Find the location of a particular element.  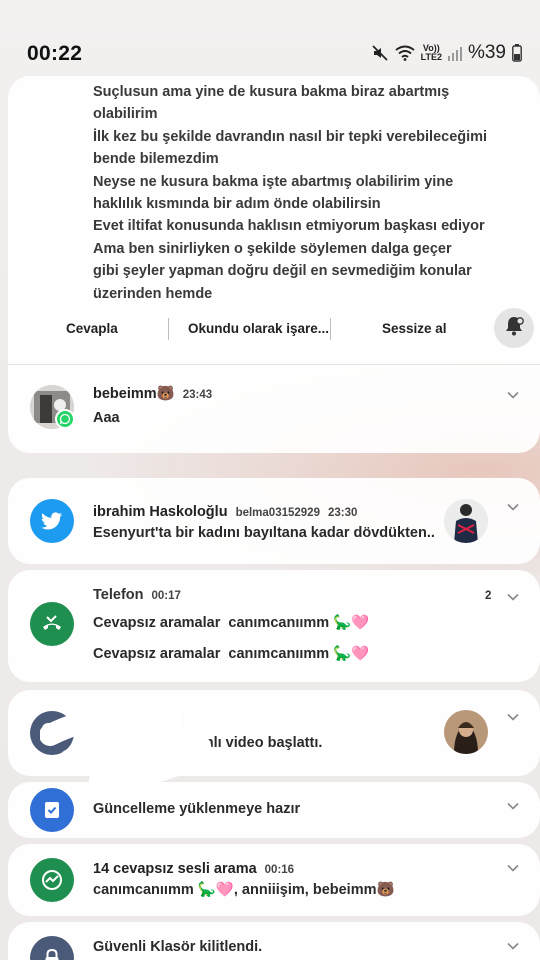

message-line: bende bilemezdim is located at coordinates (156, 159).